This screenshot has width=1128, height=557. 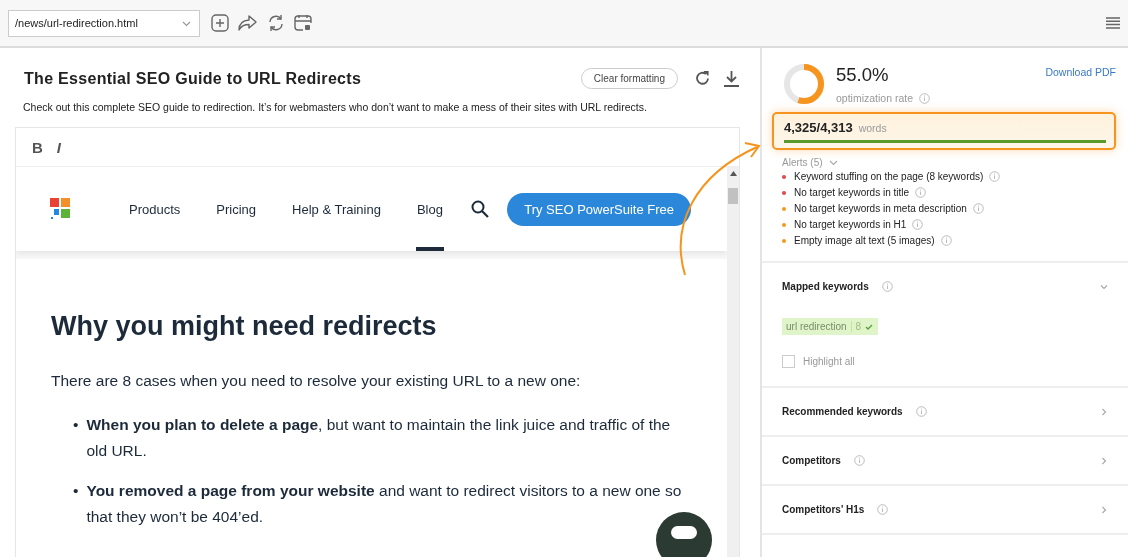 I want to click on words-label: words, so click(x=872, y=128).